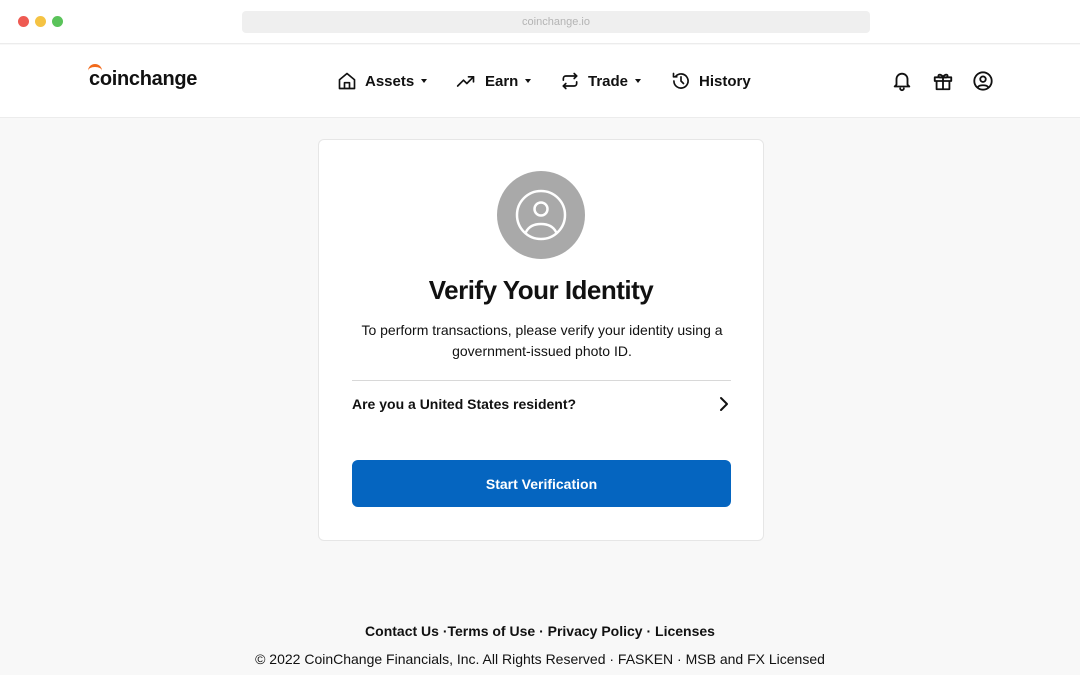 The image size is (1080, 675). What do you see at coordinates (541, 483) in the screenshot?
I see `start-verification-button: Start Verification` at bounding box center [541, 483].